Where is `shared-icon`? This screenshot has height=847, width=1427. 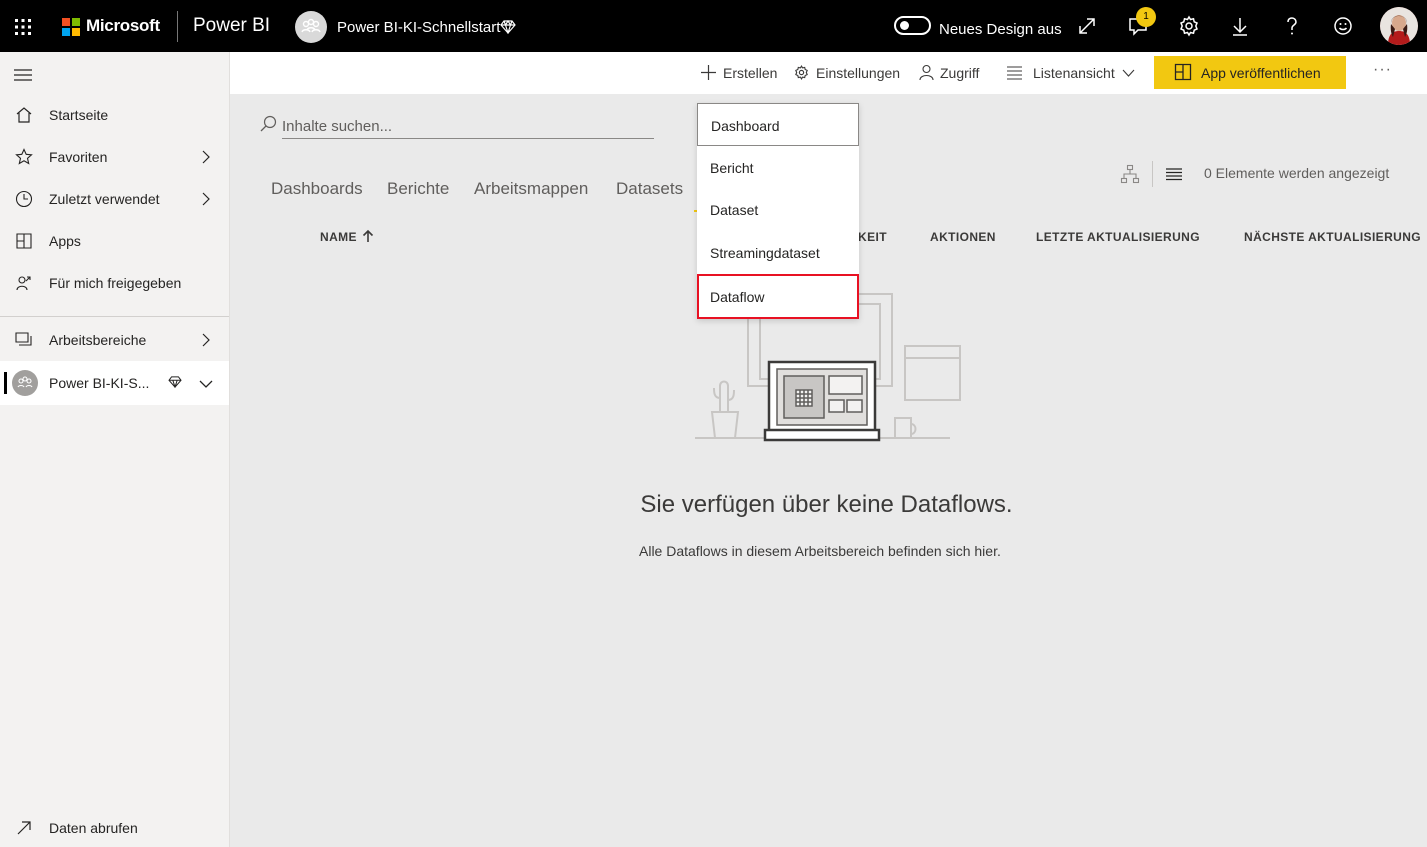
shared-icon is located at coordinates (23, 283).